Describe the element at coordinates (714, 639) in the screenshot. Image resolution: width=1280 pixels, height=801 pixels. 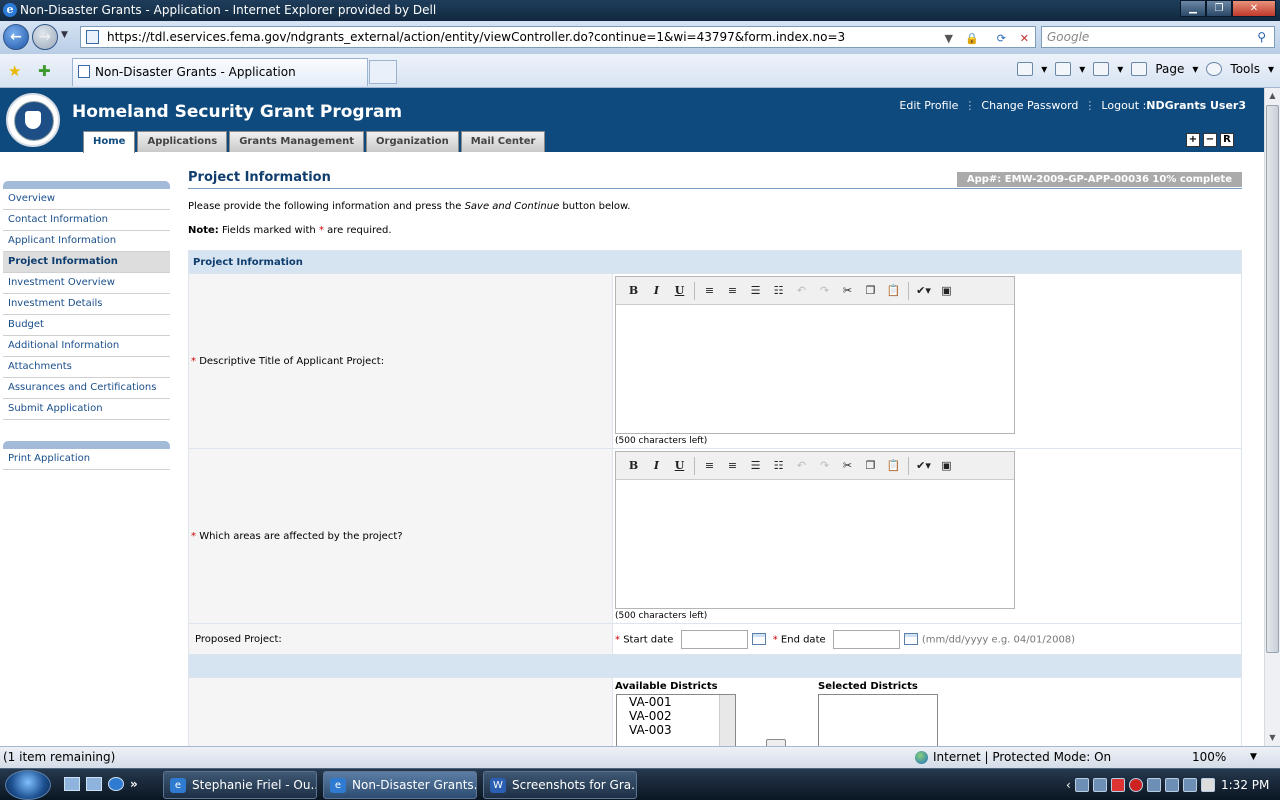
I see `start-date-input` at that location.